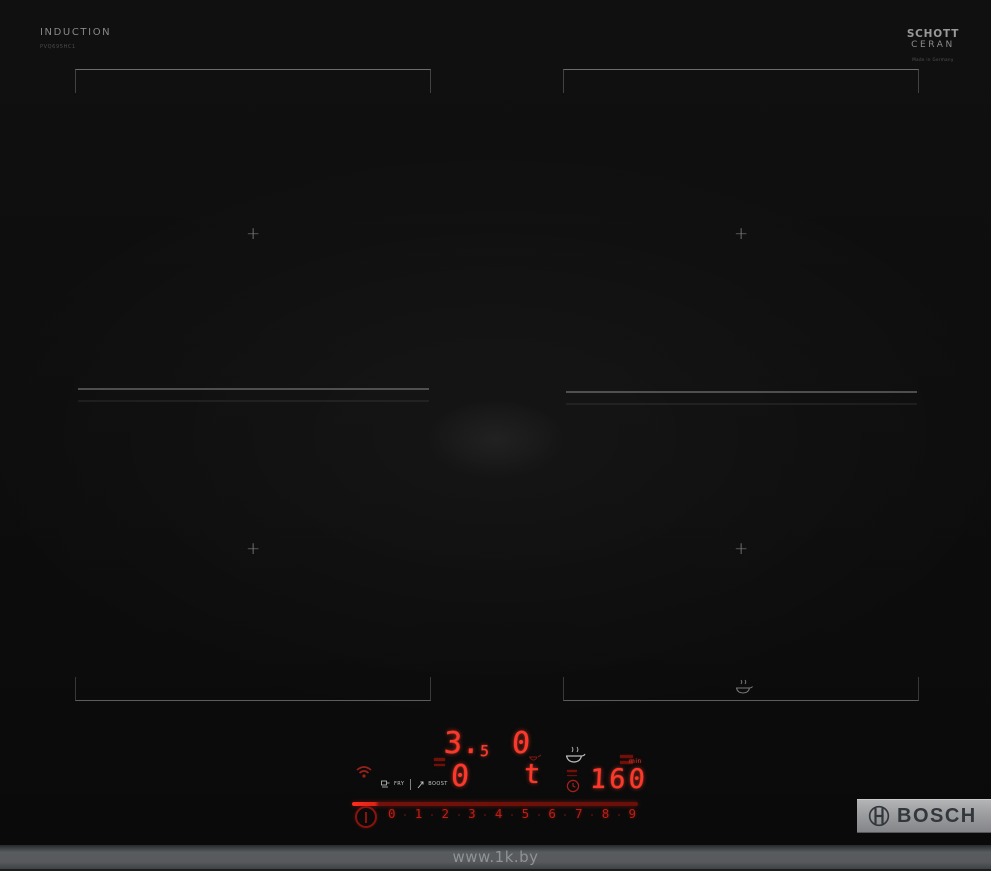 The height and width of the screenshot is (875, 1000). I want to click on fry-pan-key-icon, so click(385, 784).